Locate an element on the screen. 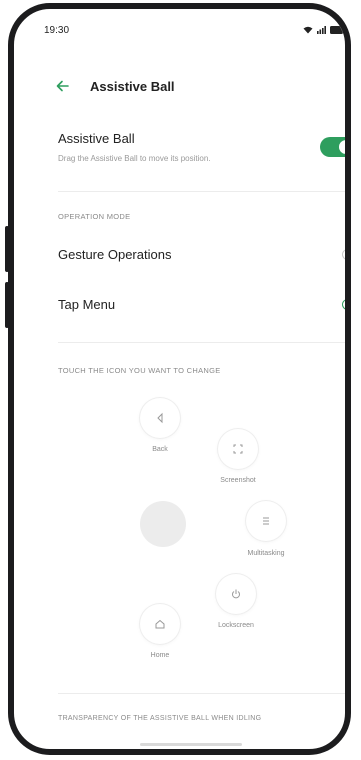  status-time: 19:30 is located at coordinates (57, 30).